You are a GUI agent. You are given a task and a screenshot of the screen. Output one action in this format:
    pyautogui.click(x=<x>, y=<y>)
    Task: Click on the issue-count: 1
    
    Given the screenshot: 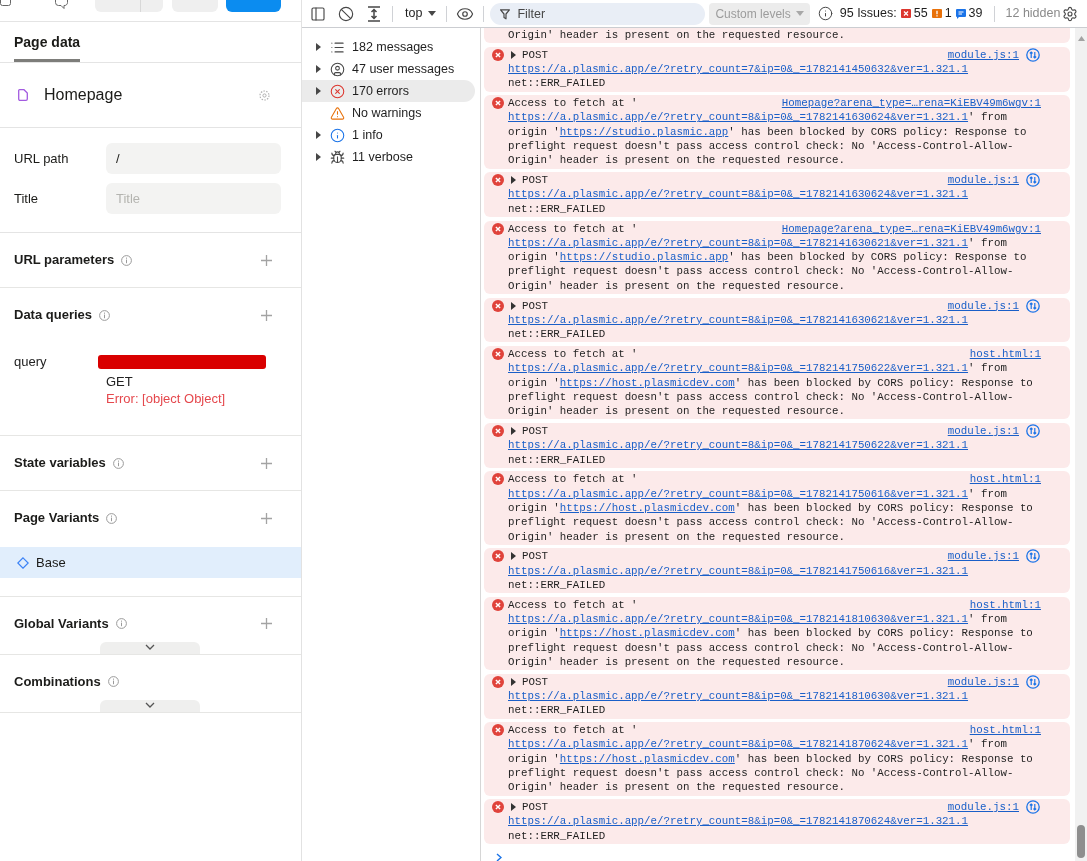 What is the action you would take?
    pyautogui.click(x=948, y=13)
    